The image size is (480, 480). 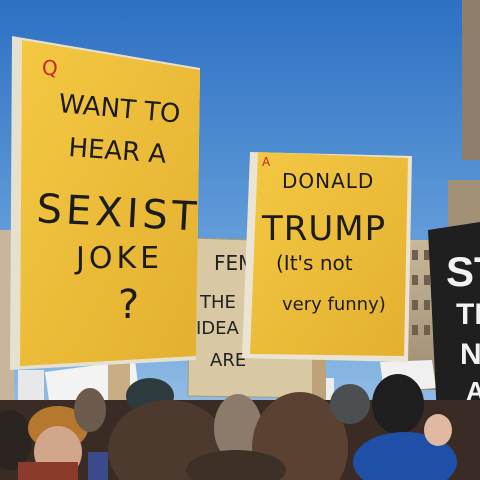 What do you see at coordinates (128, 305) in the screenshot?
I see `left-placard-line-5: ?` at bounding box center [128, 305].